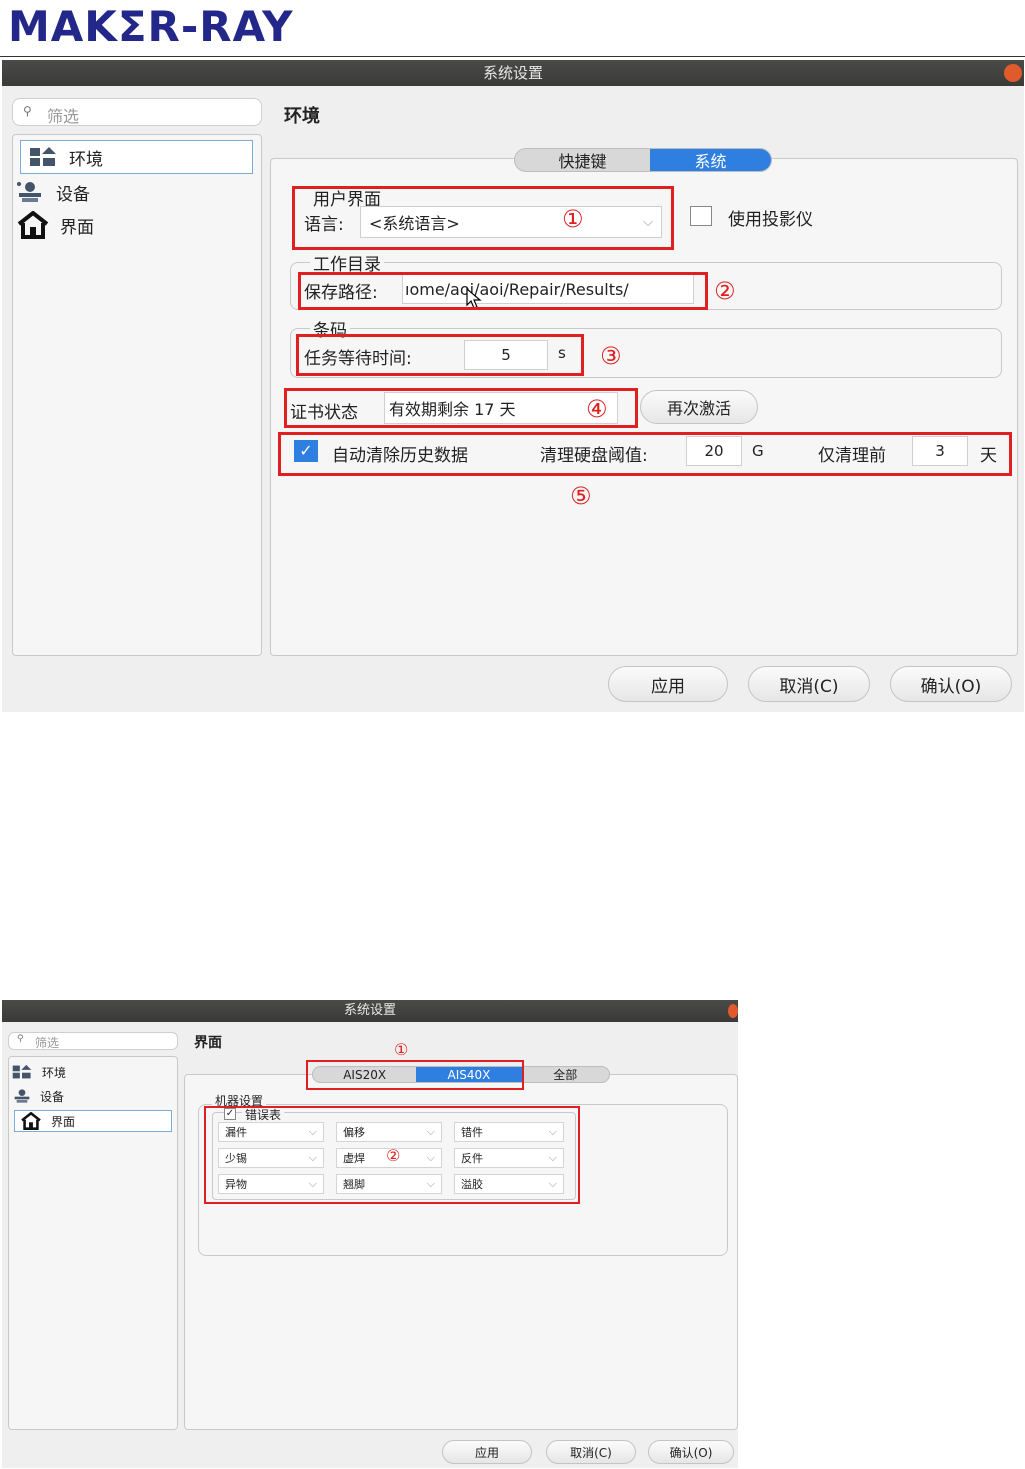  I want to click on marker-2: ②, so click(725, 291).